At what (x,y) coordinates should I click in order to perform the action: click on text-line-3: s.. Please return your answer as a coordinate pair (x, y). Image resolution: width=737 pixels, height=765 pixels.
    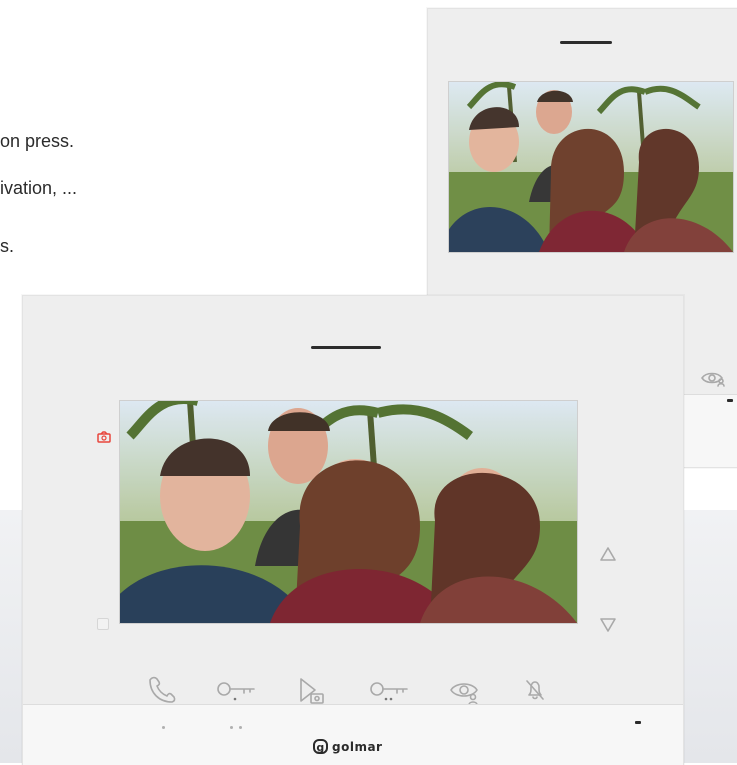
    Looking at the image, I should click on (7, 246).